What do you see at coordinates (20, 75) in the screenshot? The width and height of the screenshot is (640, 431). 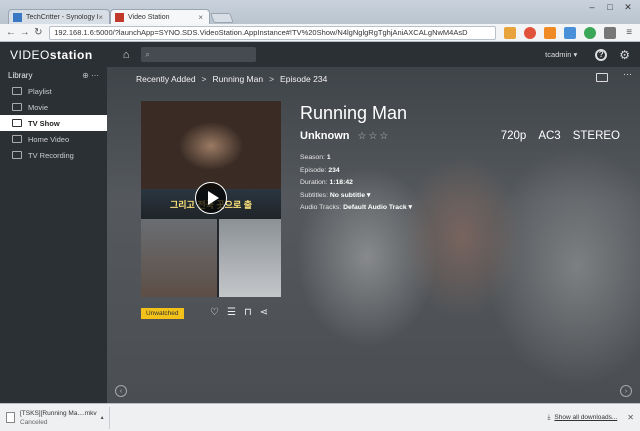 I see `library-title: Library` at bounding box center [20, 75].